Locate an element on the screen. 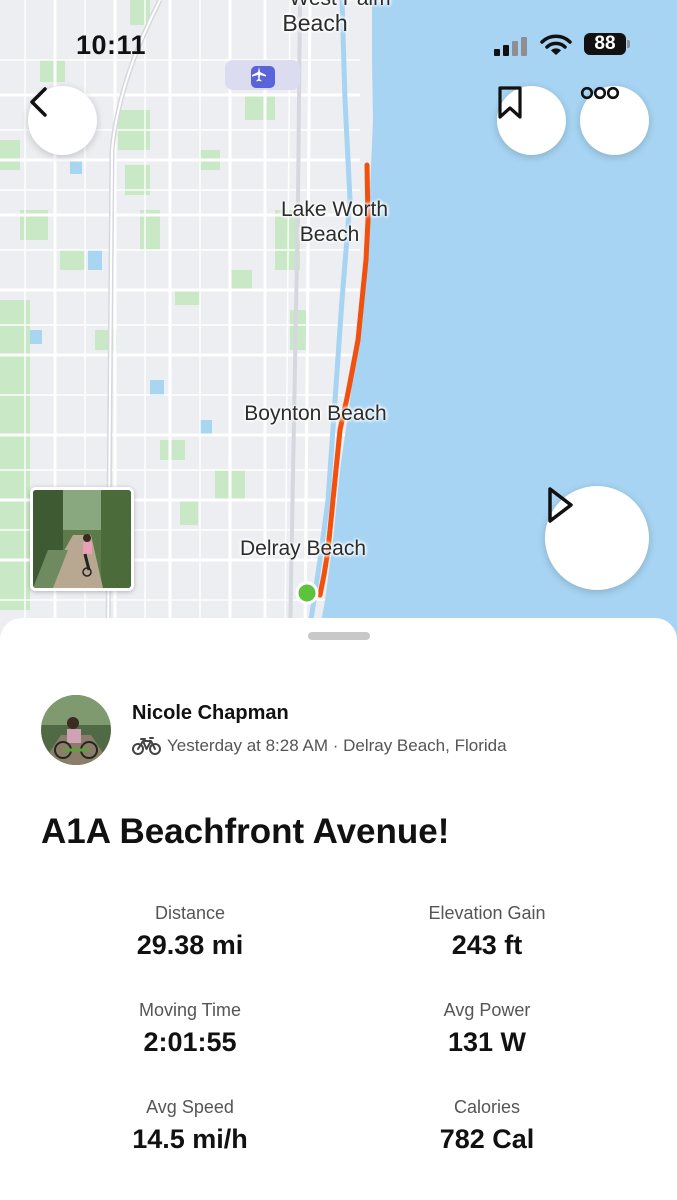 This screenshot has height=1200, width=677. stat-label: Avg Speed is located at coordinates (190, 1107).